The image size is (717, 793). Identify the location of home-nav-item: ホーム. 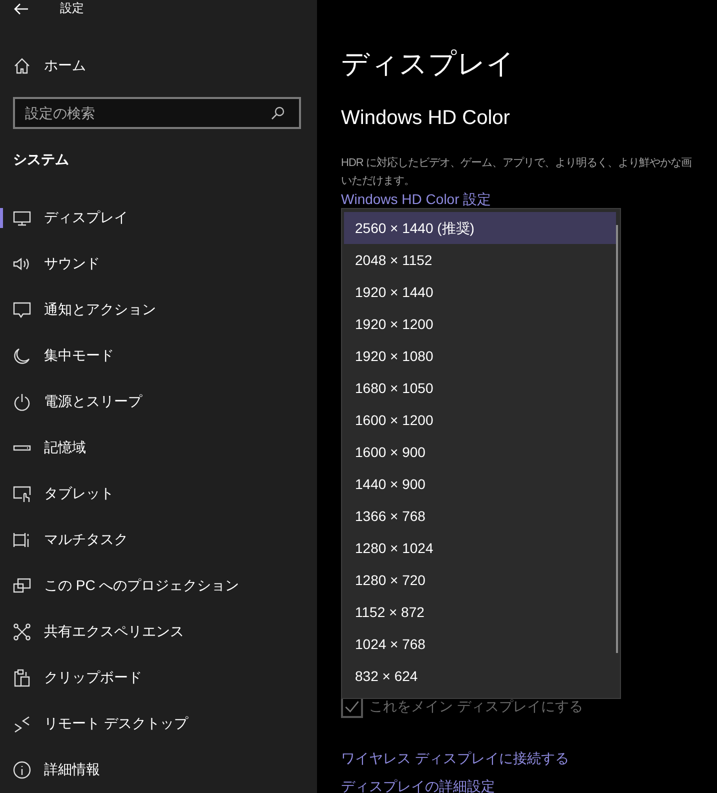
(158, 66).